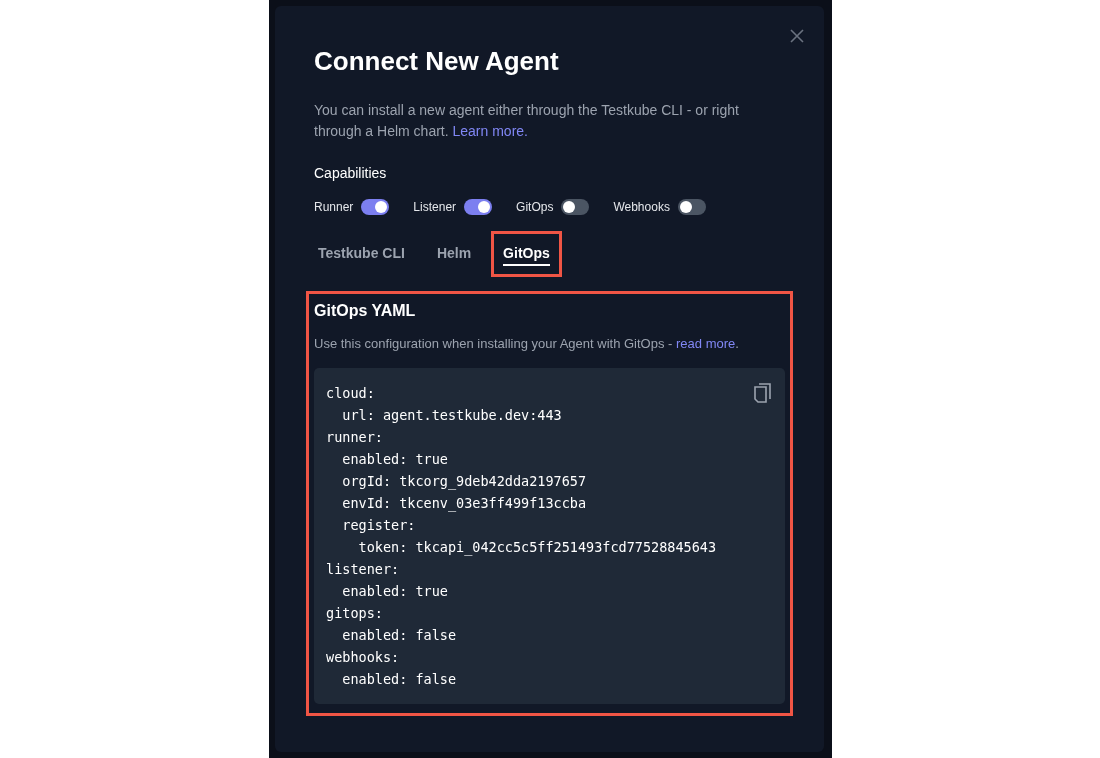  Describe the element at coordinates (363, 657) in the screenshot. I see `code-line: webhooks:` at that location.